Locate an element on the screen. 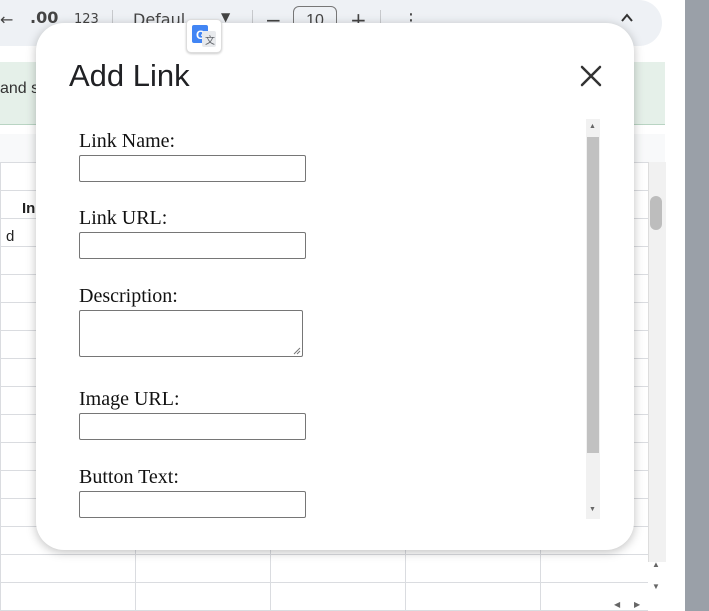 This screenshot has width=709, height=611. google-translate-icon: G 文 is located at coordinates (204, 36).